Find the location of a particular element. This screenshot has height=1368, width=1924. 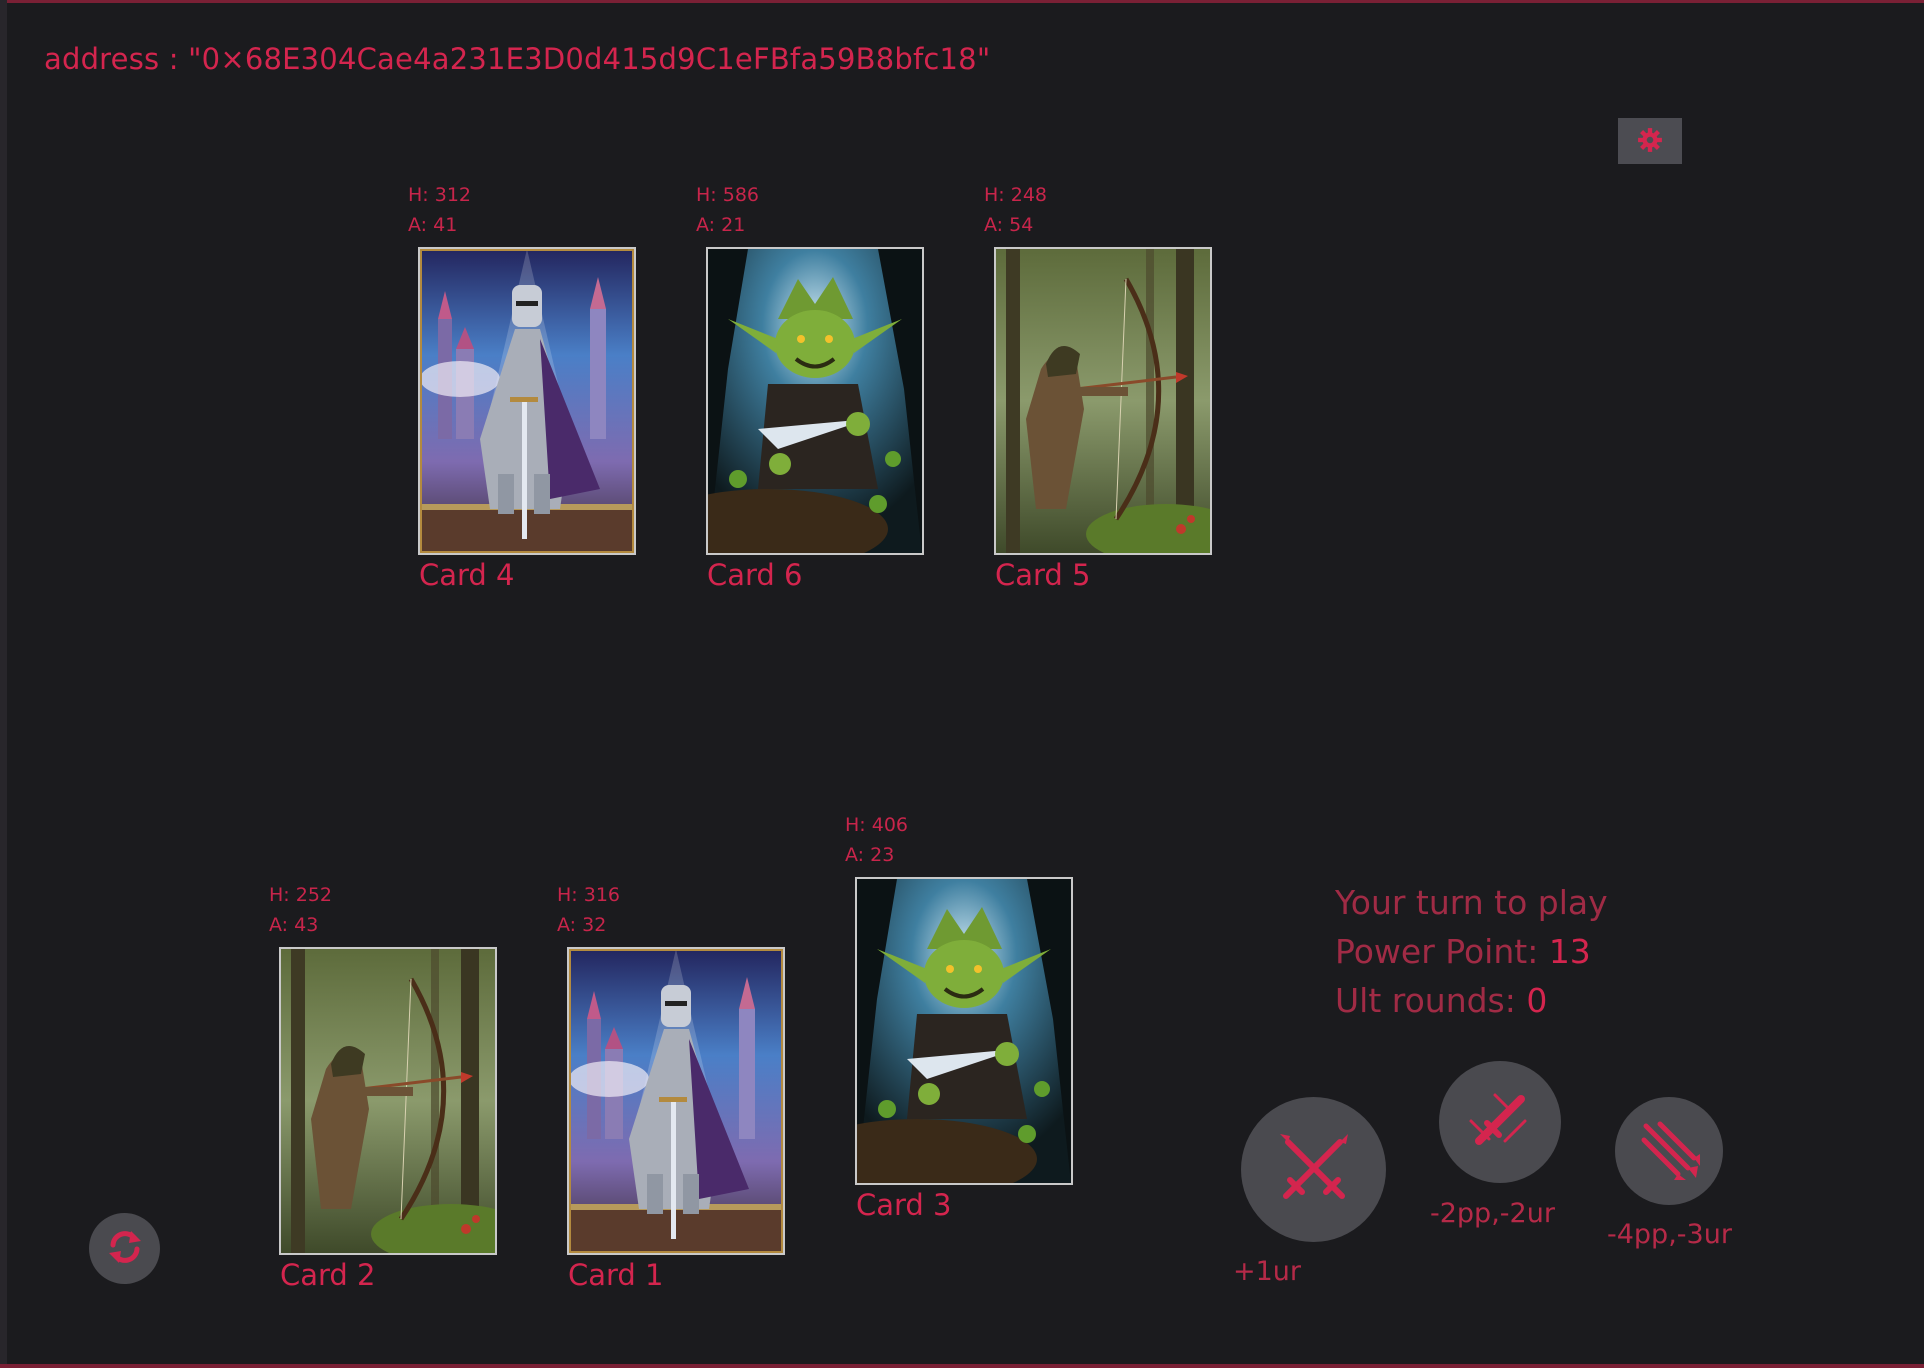

card-attack: A: 32 is located at coordinates (582, 925).